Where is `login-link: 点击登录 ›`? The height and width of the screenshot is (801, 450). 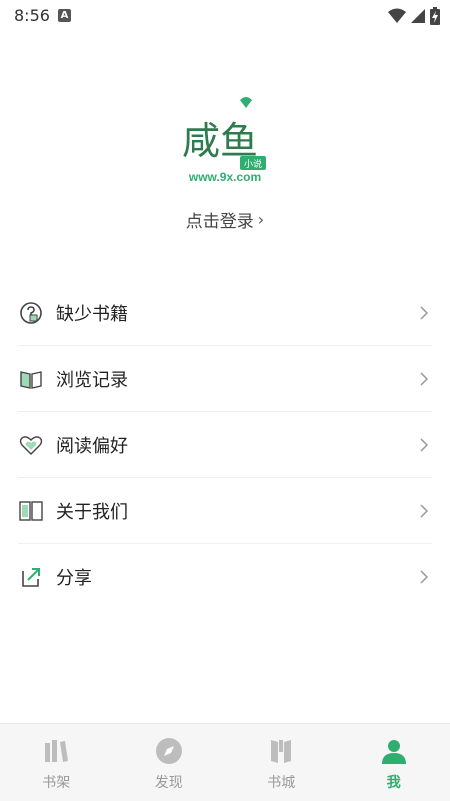
login-link: 点击登录 › is located at coordinates (225, 219).